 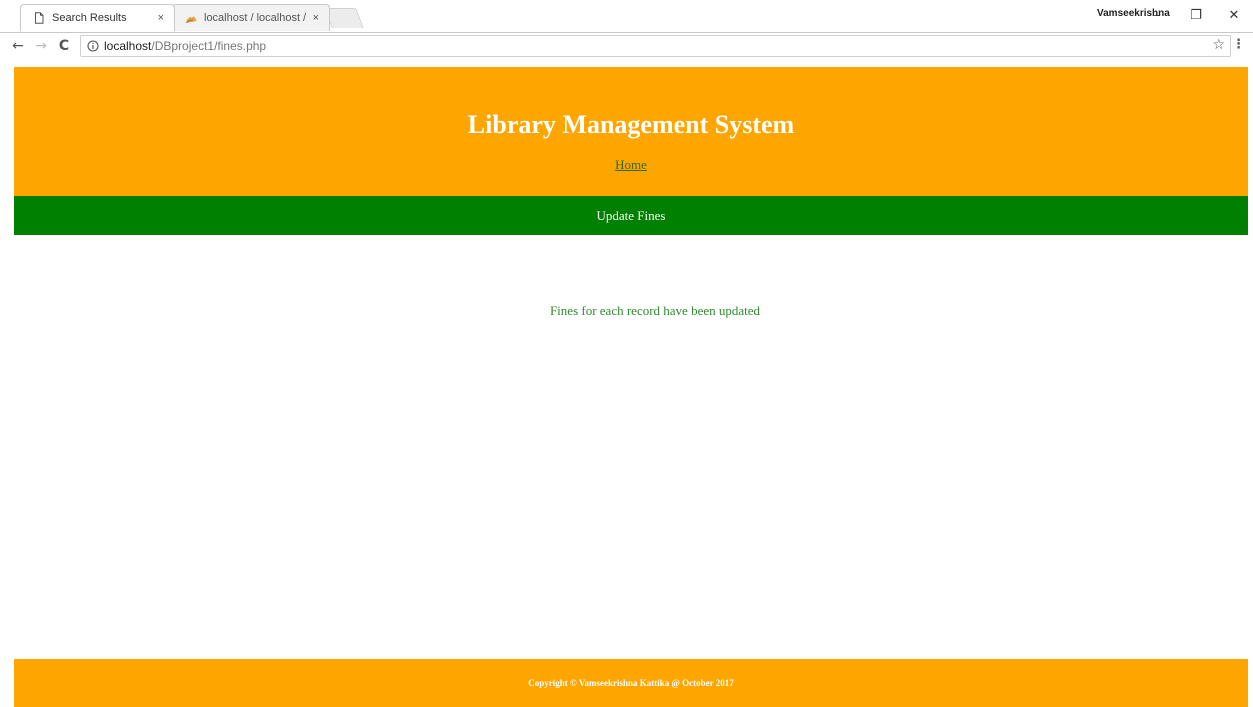 What do you see at coordinates (64, 46) in the screenshot?
I see `reload-icon: C` at bounding box center [64, 46].